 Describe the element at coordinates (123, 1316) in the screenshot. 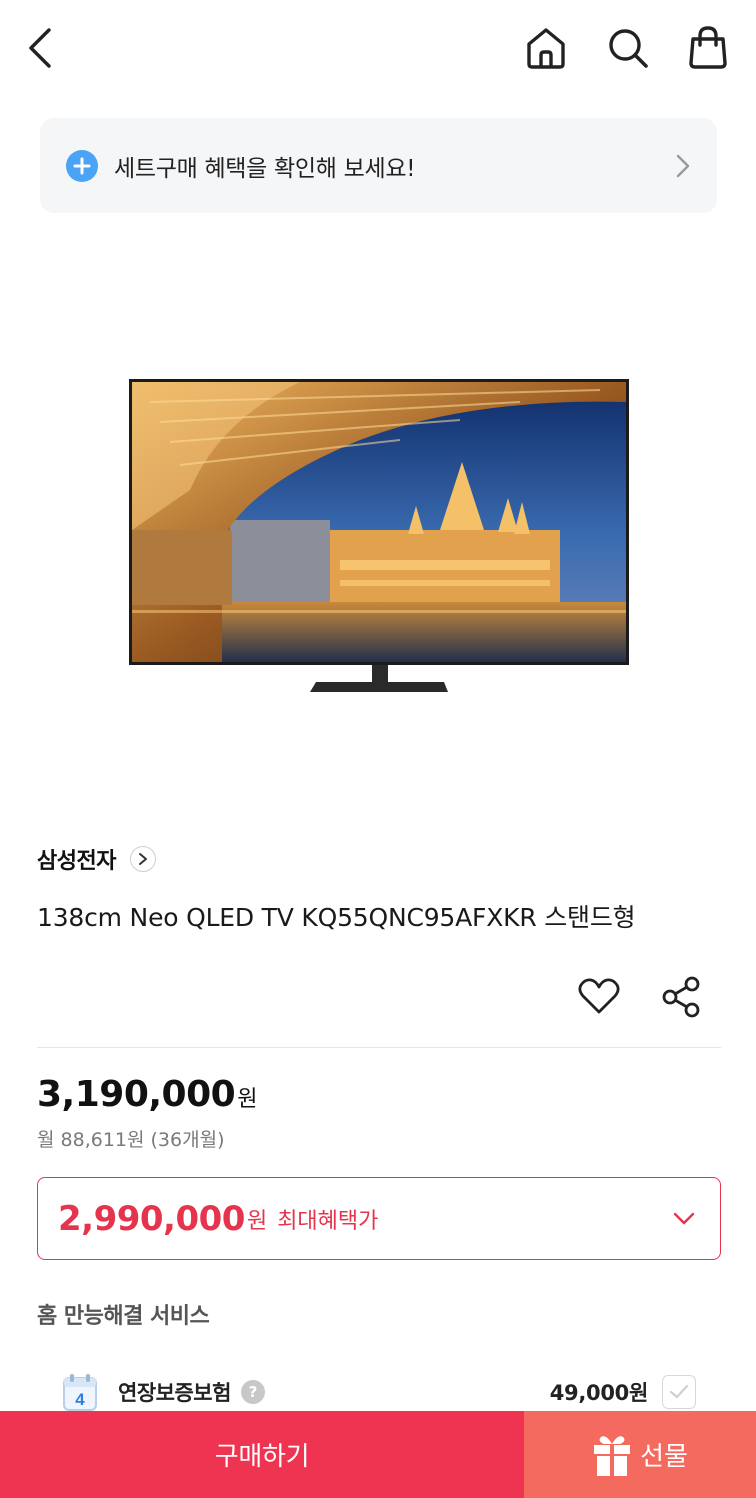

I see `home-service-section-title: 홈 만능해결 서비스` at that location.